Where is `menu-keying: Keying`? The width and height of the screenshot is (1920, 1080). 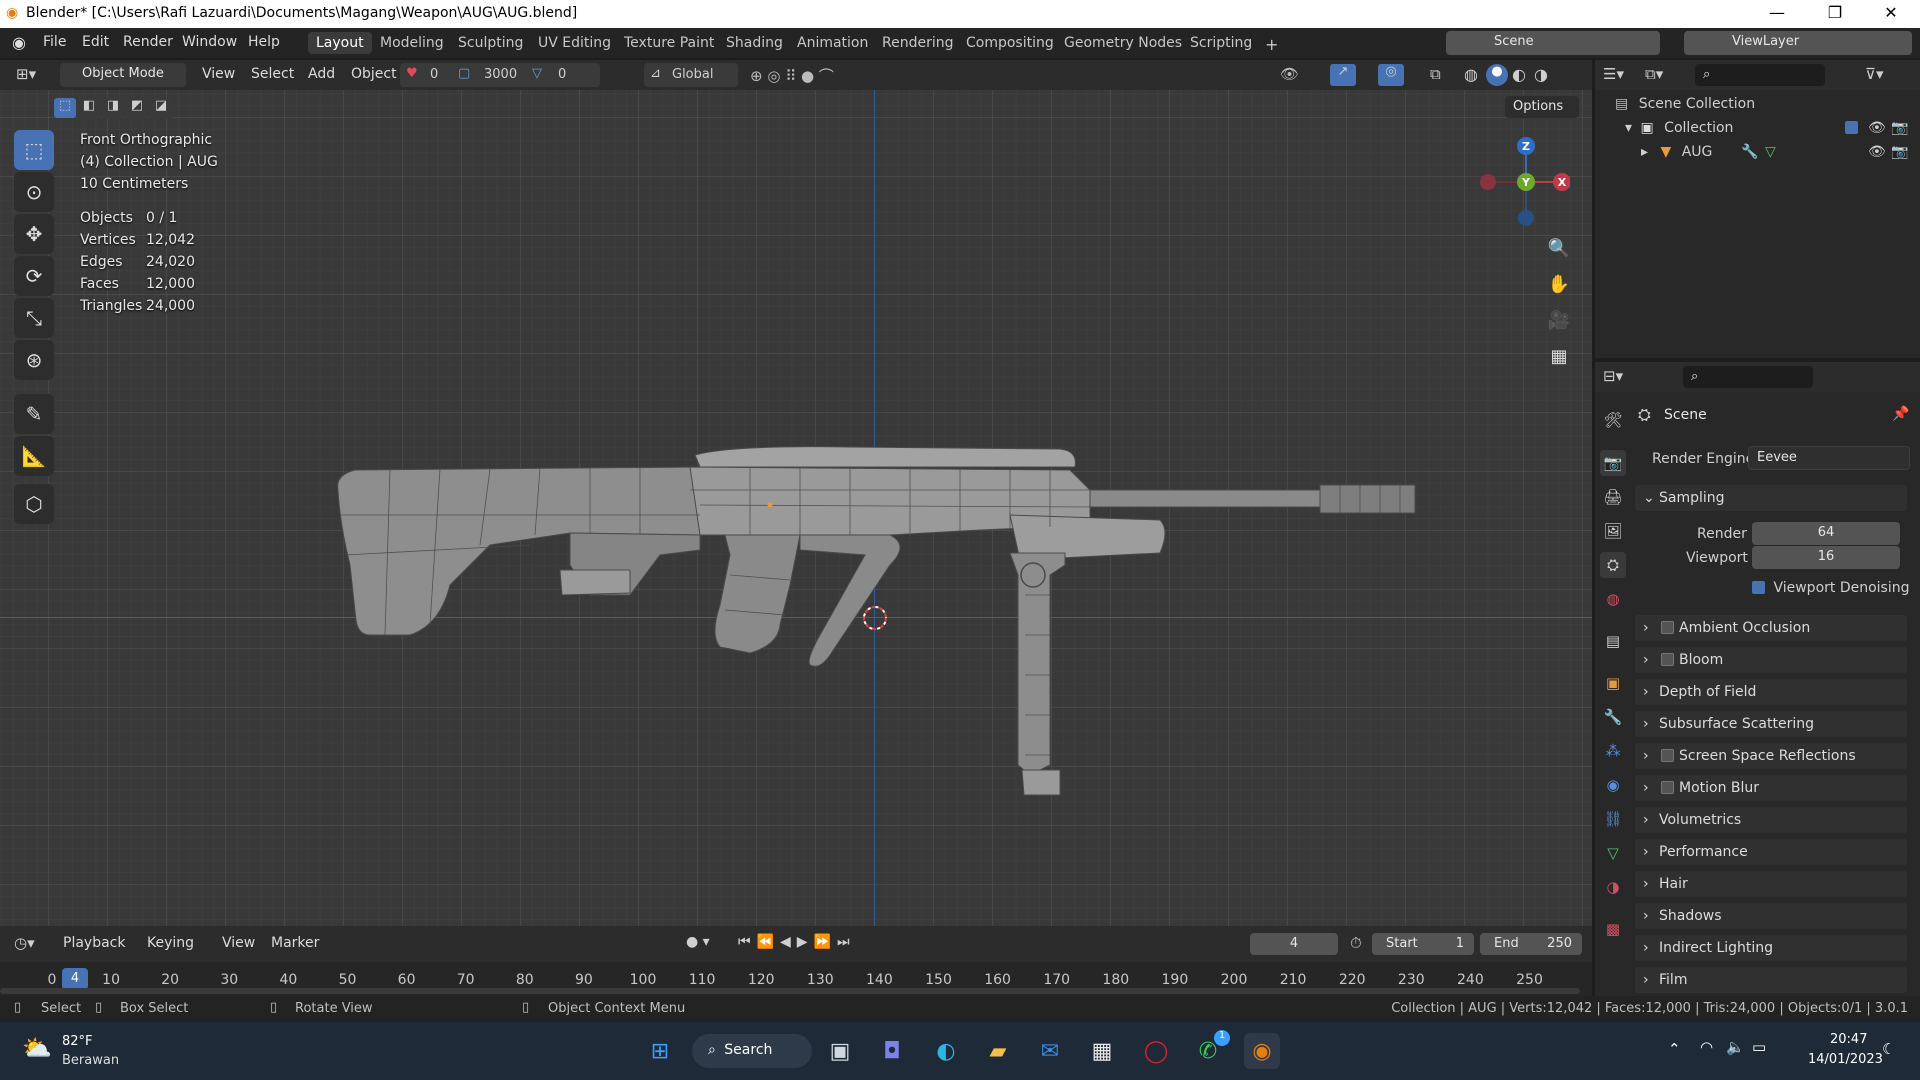 menu-keying: Keying is located at coordinates (170, 943).